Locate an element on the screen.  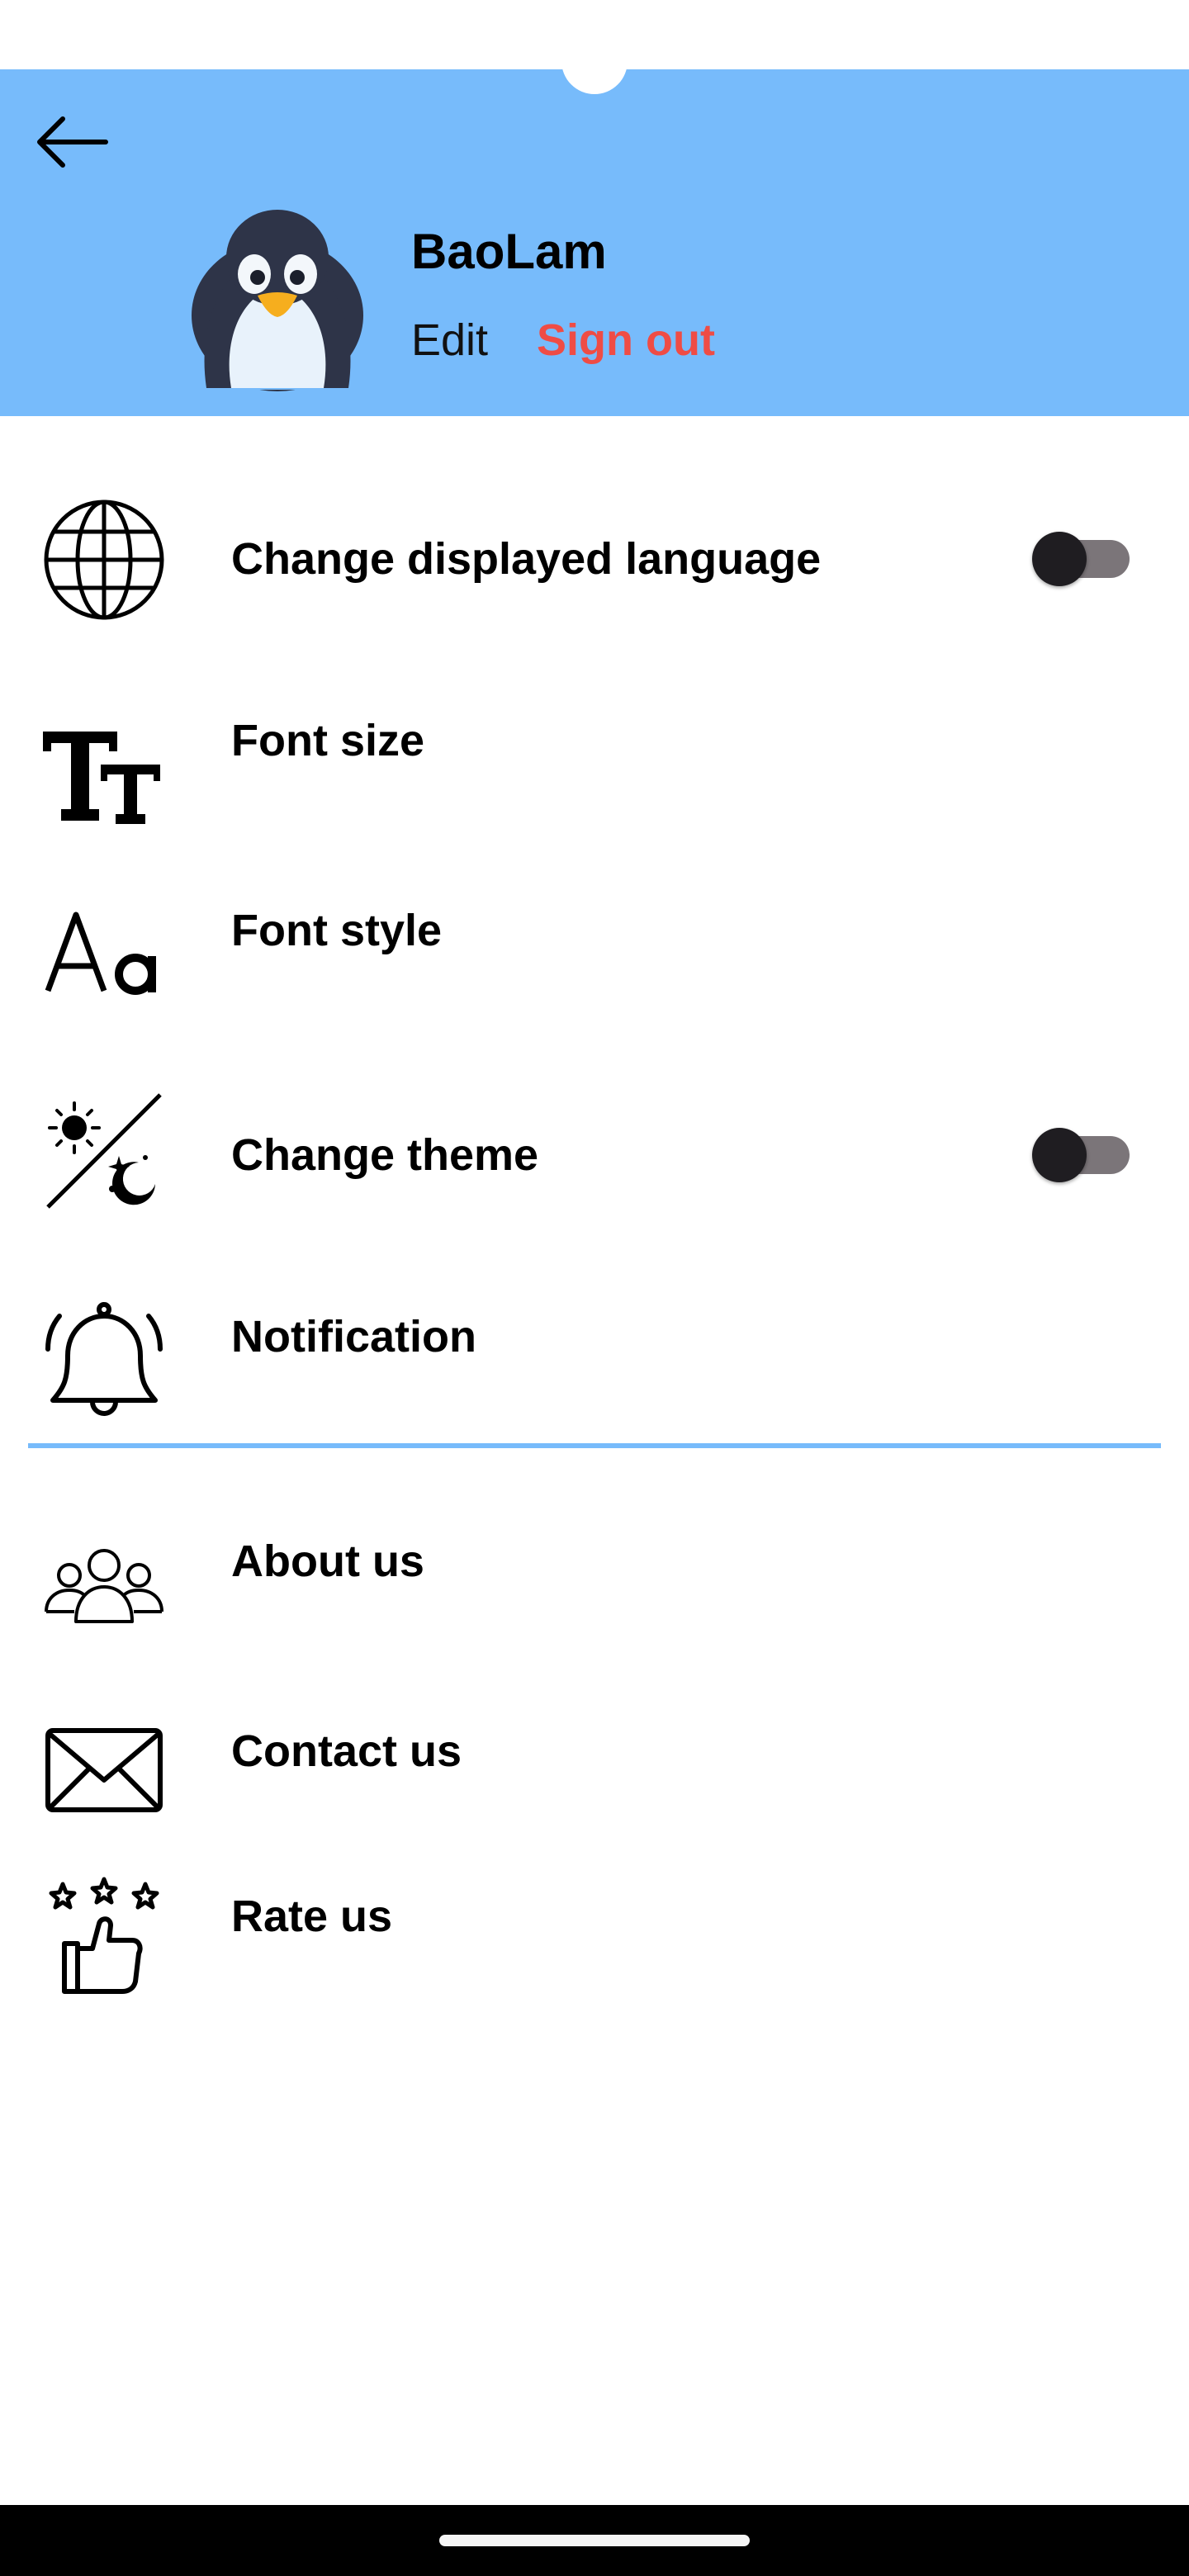
settings-item-label: Font size is located at coordinates (328, 740).